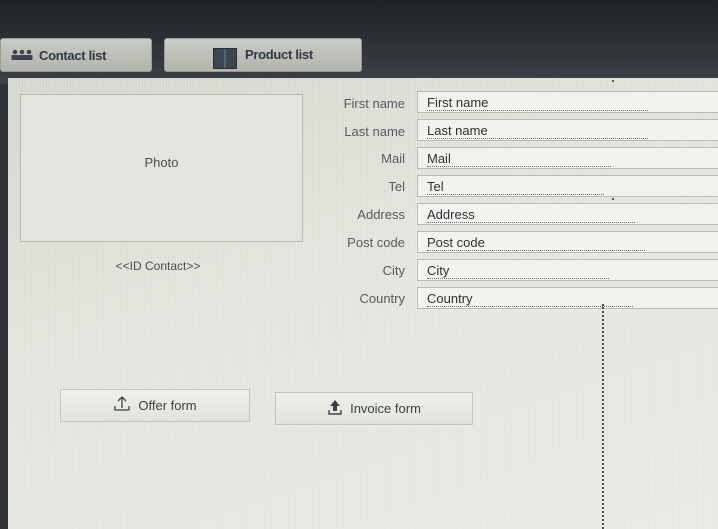 The image size is (718, 529). Describe the element at coordinates (225, 58) in the screenshot. I see `columns-icon` at that location.